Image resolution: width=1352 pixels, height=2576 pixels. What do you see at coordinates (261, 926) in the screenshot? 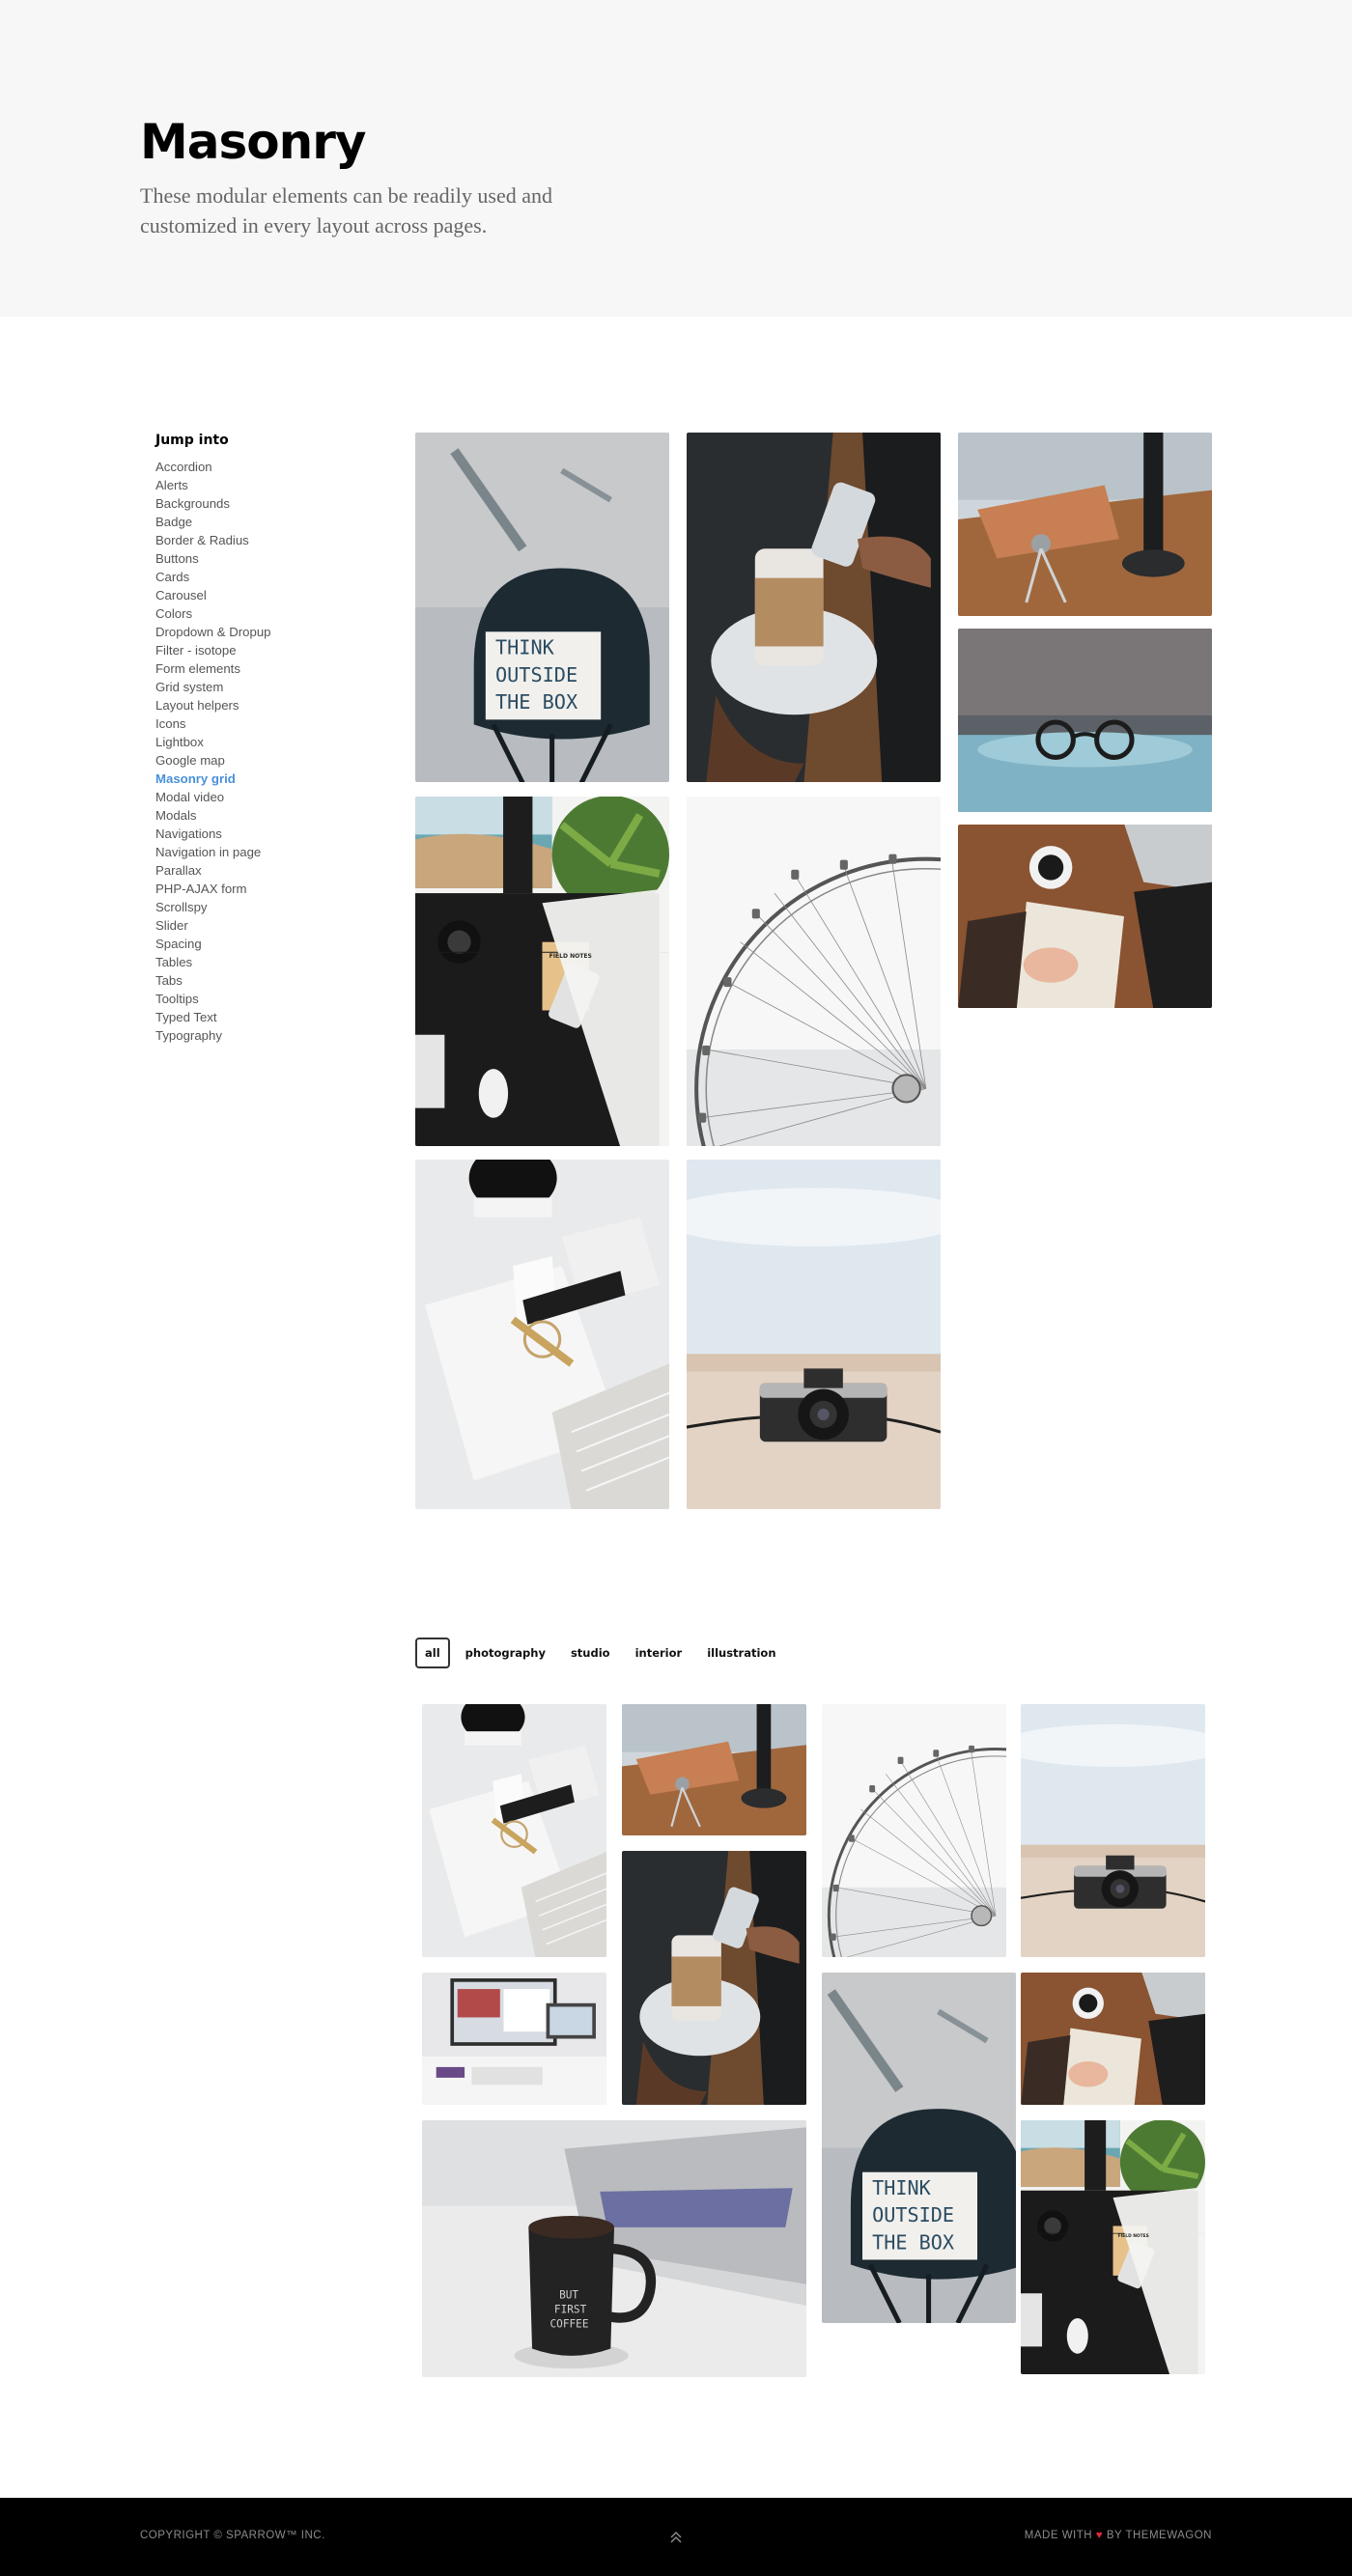
I see `sidebar-item-slider: Slider` at bounding box center [261, 926].